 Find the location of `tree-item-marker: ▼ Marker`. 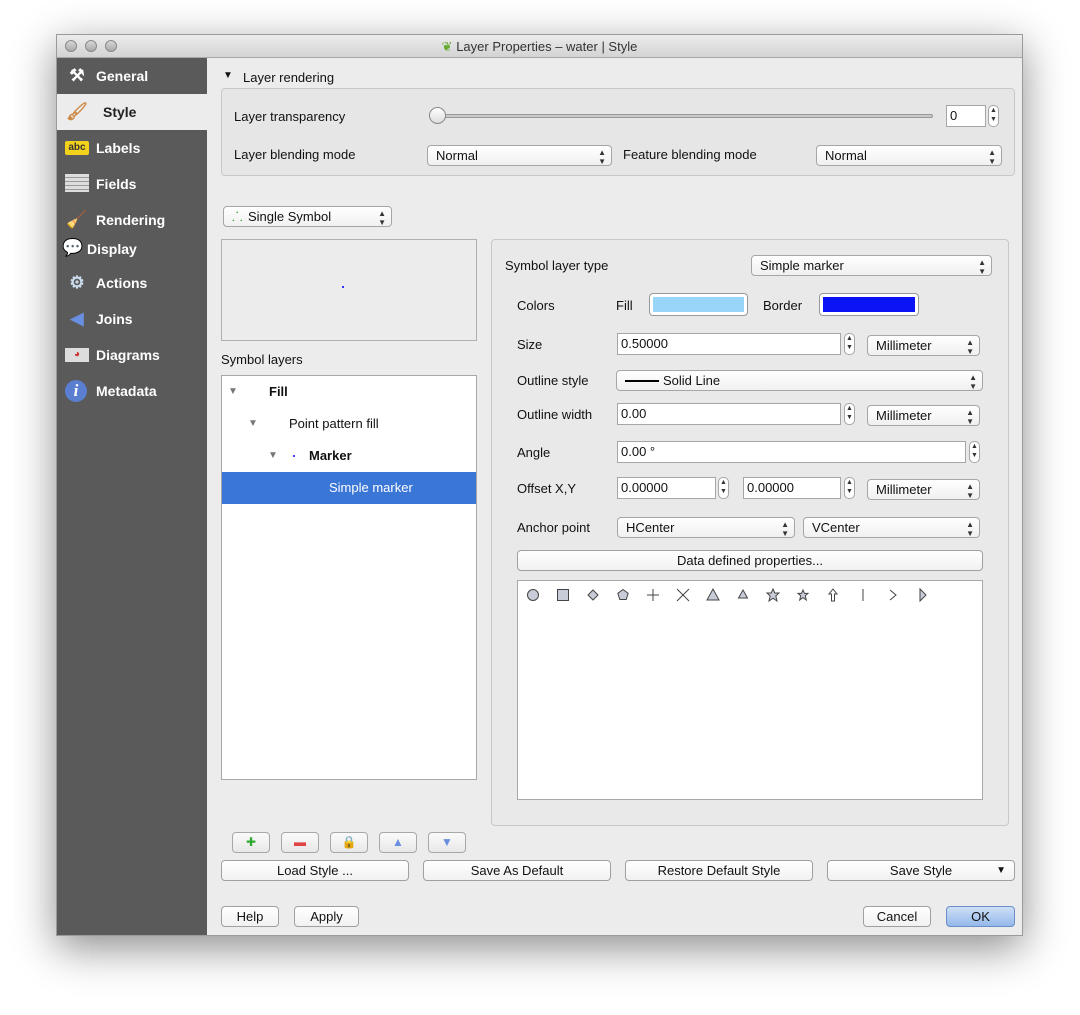

tree-item-marker: ▼ Marker is located at coordinates (349, 456).